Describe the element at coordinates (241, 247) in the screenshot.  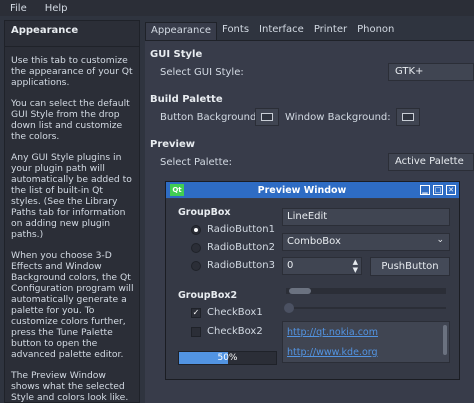
I see `radio-button-2-label: RadioButton2` at that location.